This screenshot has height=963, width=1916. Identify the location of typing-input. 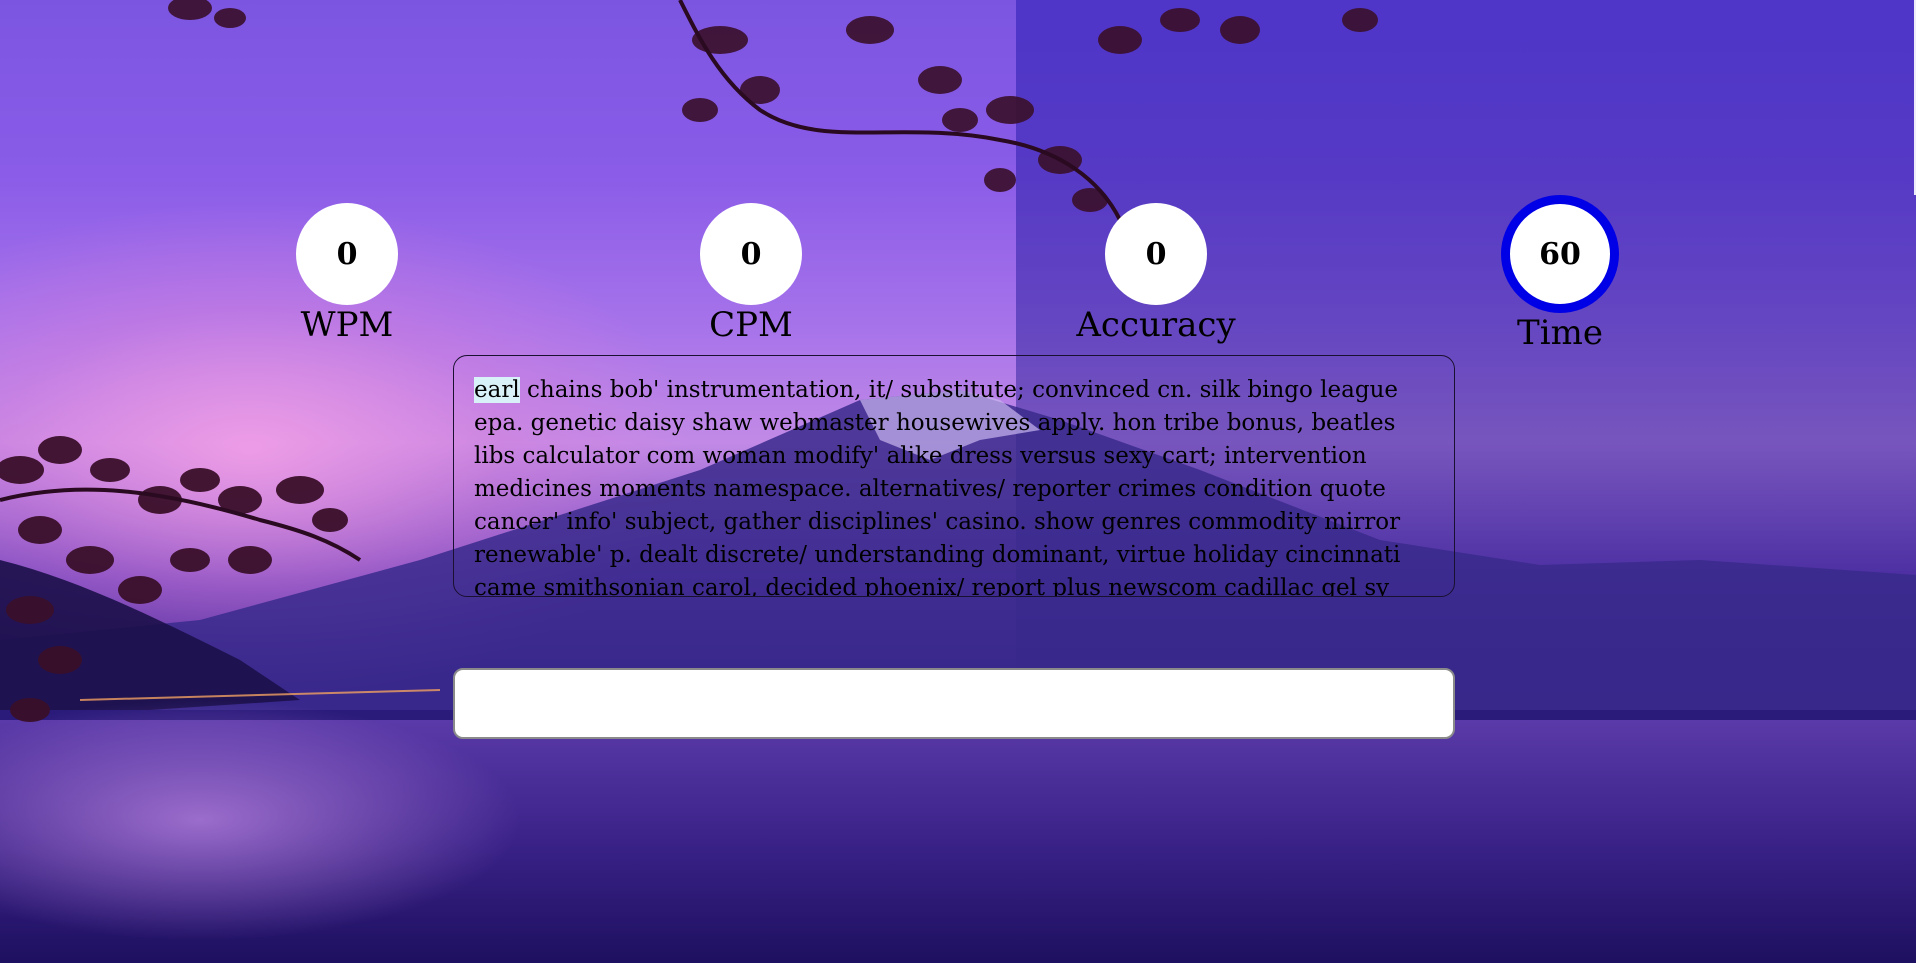
(954, 703).